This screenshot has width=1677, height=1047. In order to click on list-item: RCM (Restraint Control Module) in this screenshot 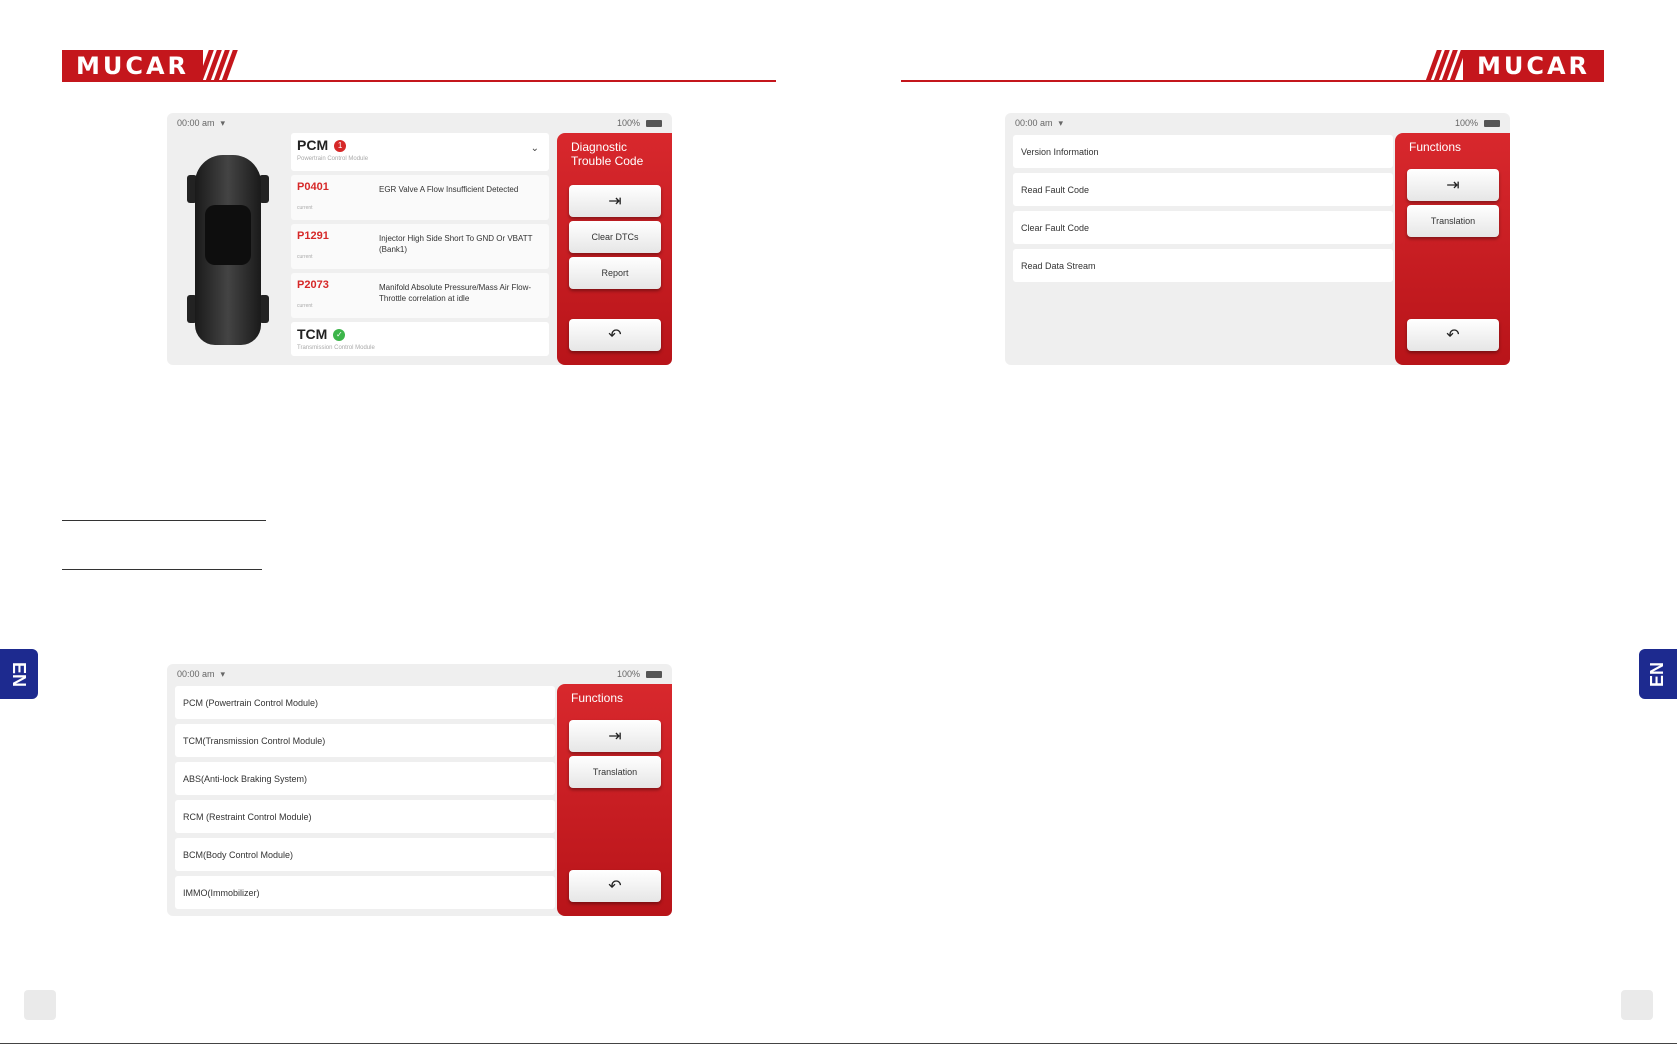, I will do `click(365, 816)`.